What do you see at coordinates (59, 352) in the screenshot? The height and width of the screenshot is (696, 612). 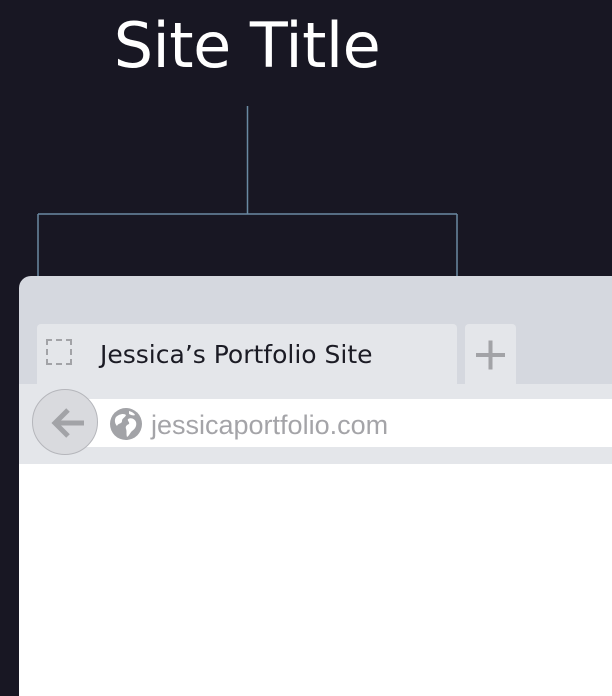 I see `dashed-square-placeholder-icon` at bounding box center [59, 352].